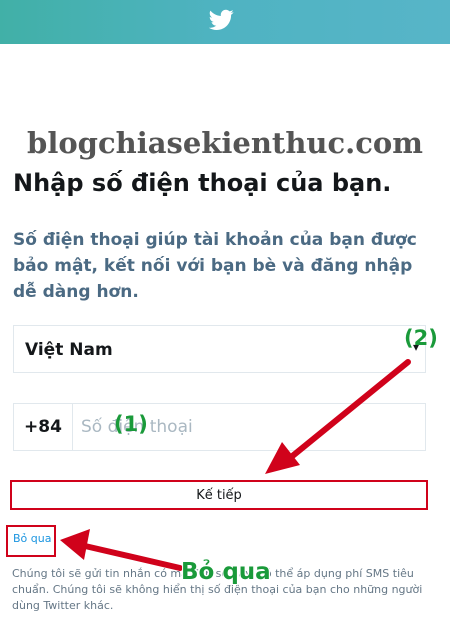 The width and height of the screenshot is (450, 627). Describe the element at coordinates (219, 495) in the screenshot. I see `next-button: Kế tiếp` at that location.